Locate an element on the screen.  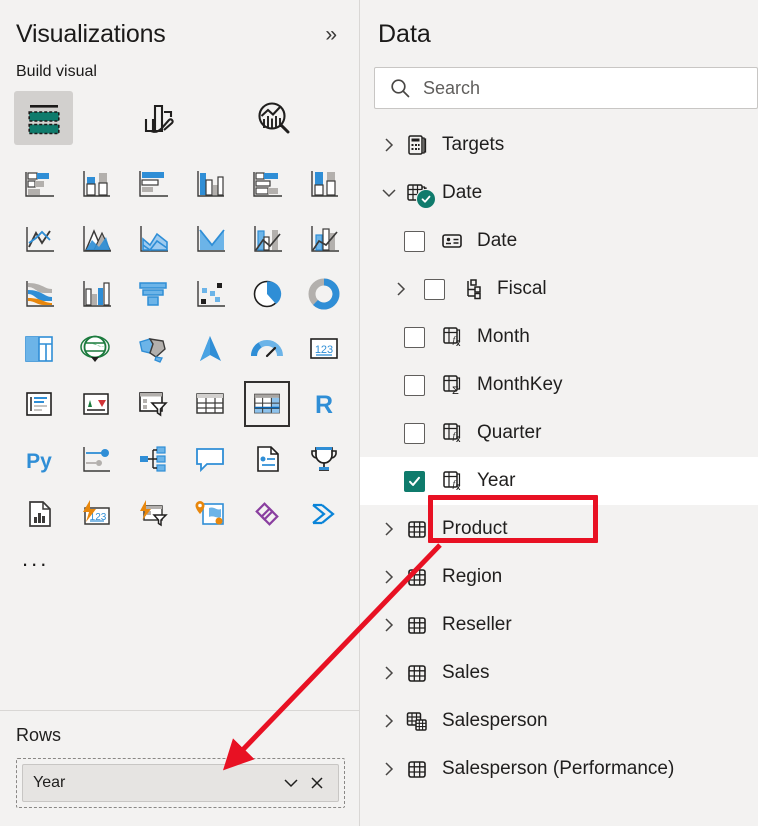
visual-card: 123 is located at coordinates (324, 349).